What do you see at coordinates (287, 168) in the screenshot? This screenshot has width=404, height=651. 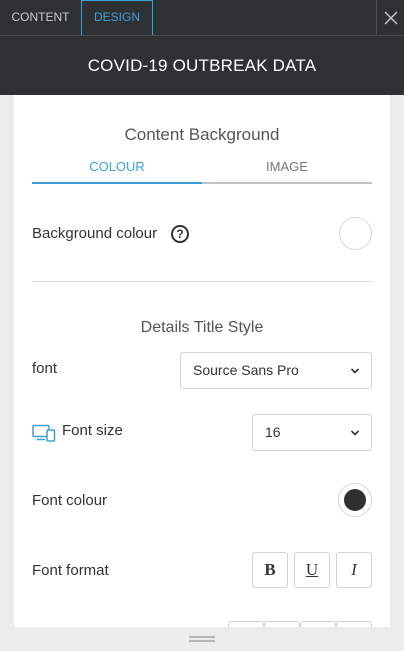 I see `tab-image: IMAGE` at bounding box center [287, 168].